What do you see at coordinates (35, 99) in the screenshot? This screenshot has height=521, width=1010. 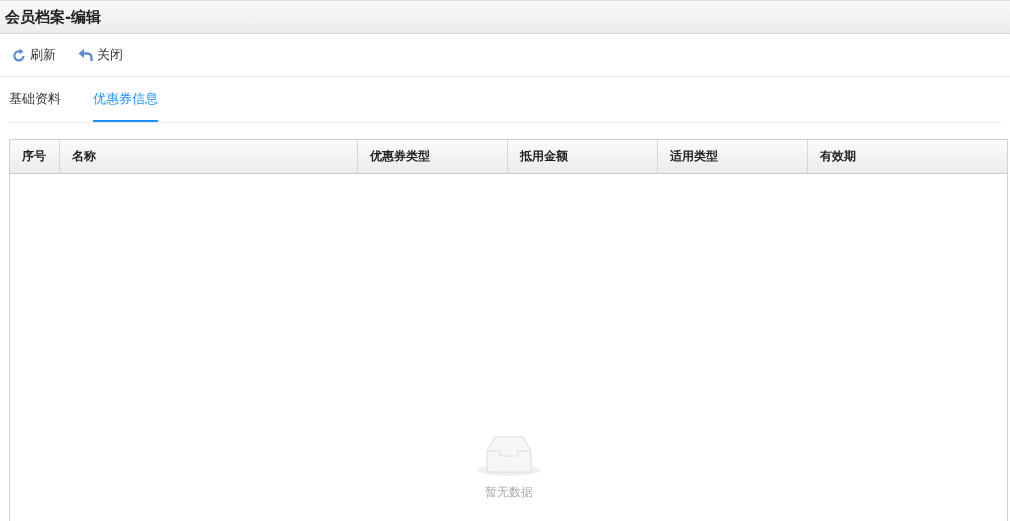 I see `tab: 基础资料` at bounding box center [35, 99].